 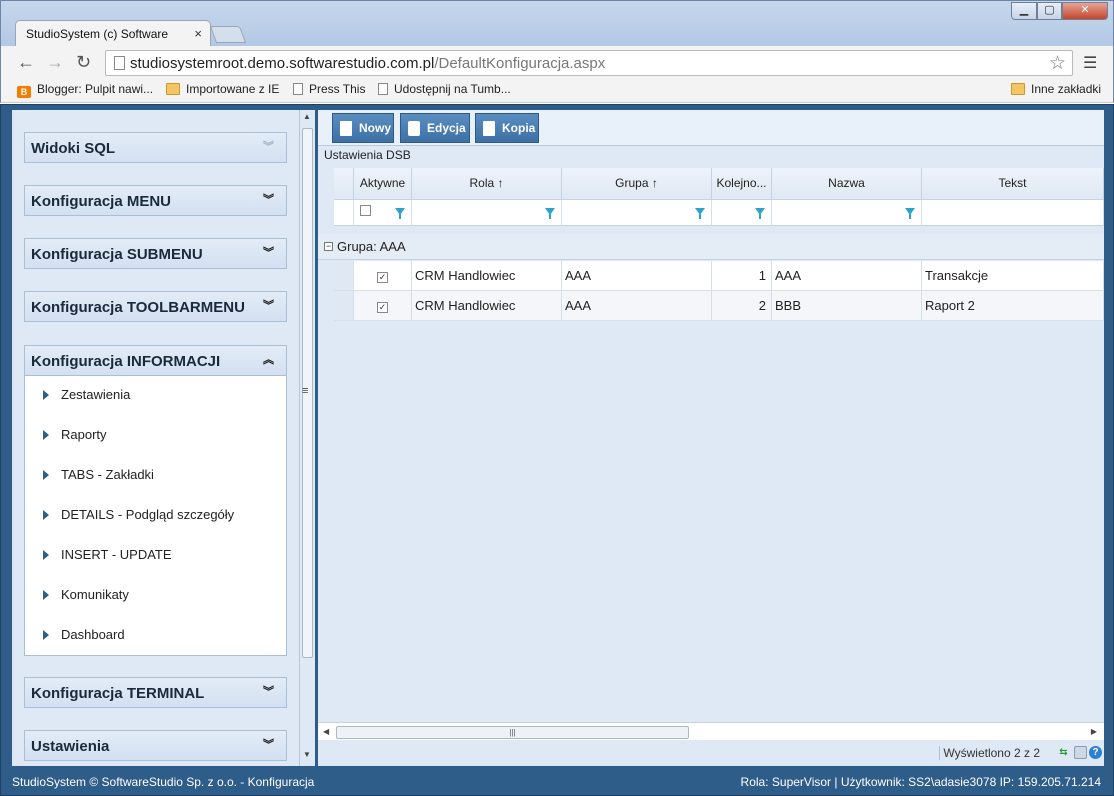 What do you see at coordinates (1013, 213) in the screenshot?
I see `filter-tekst` at bounding box center [1013, 213].